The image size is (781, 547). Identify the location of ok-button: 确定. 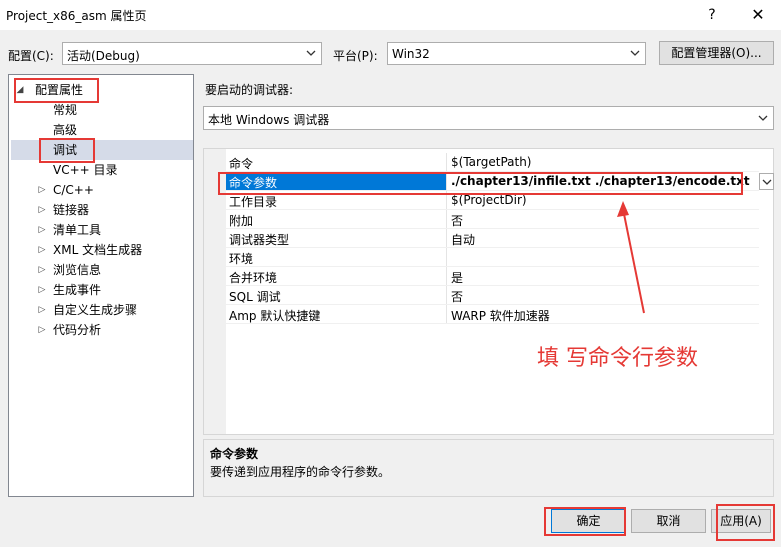
(588, 521).